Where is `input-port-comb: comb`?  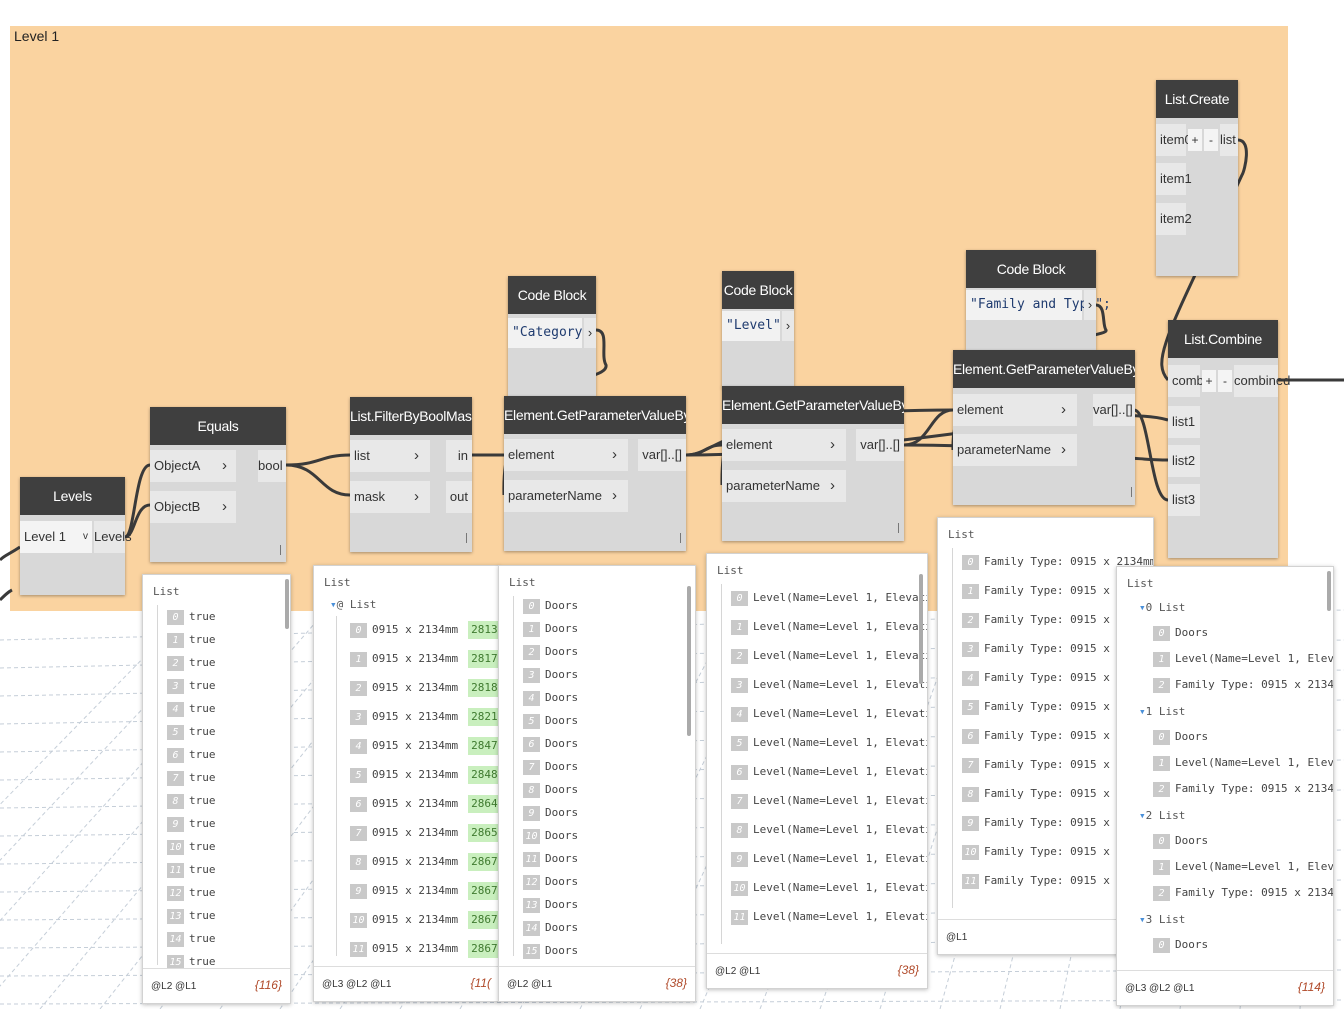 input-port-comb: comb is located at coordinates (1186, 381).